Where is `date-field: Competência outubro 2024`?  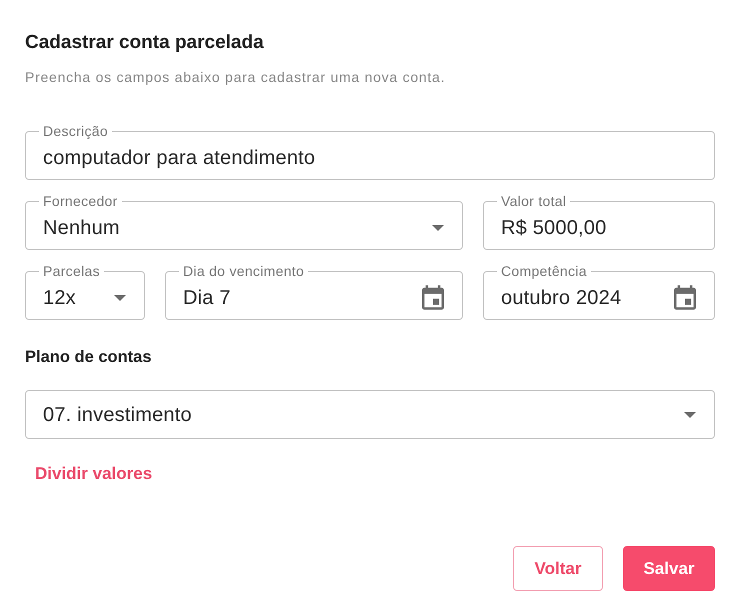
date-field: Competência outubro 2024 is located at coordinates (599, 292).